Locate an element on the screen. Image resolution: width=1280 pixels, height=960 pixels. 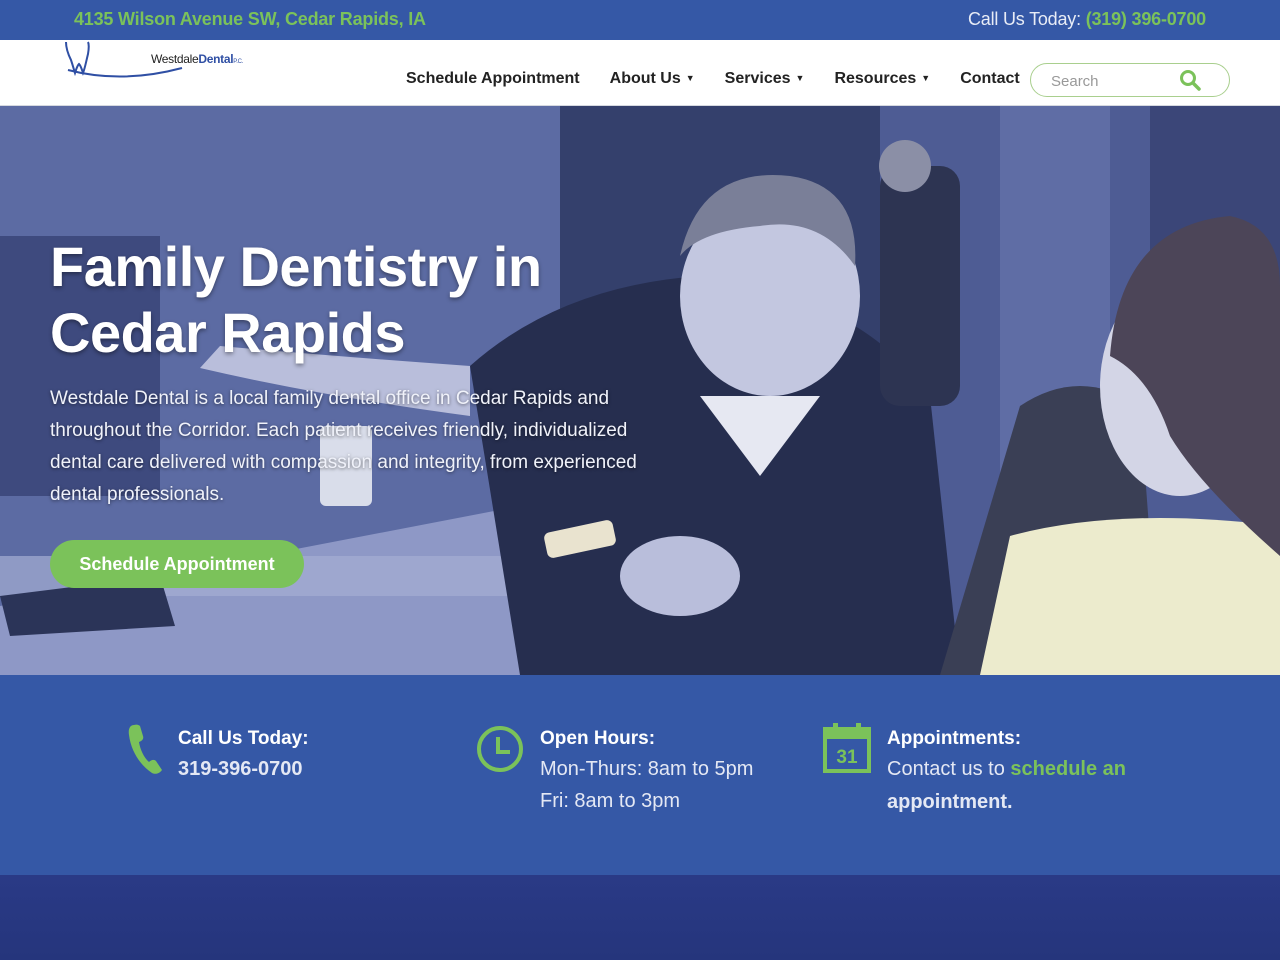
clock-icon is located at coordinates (500, 749).